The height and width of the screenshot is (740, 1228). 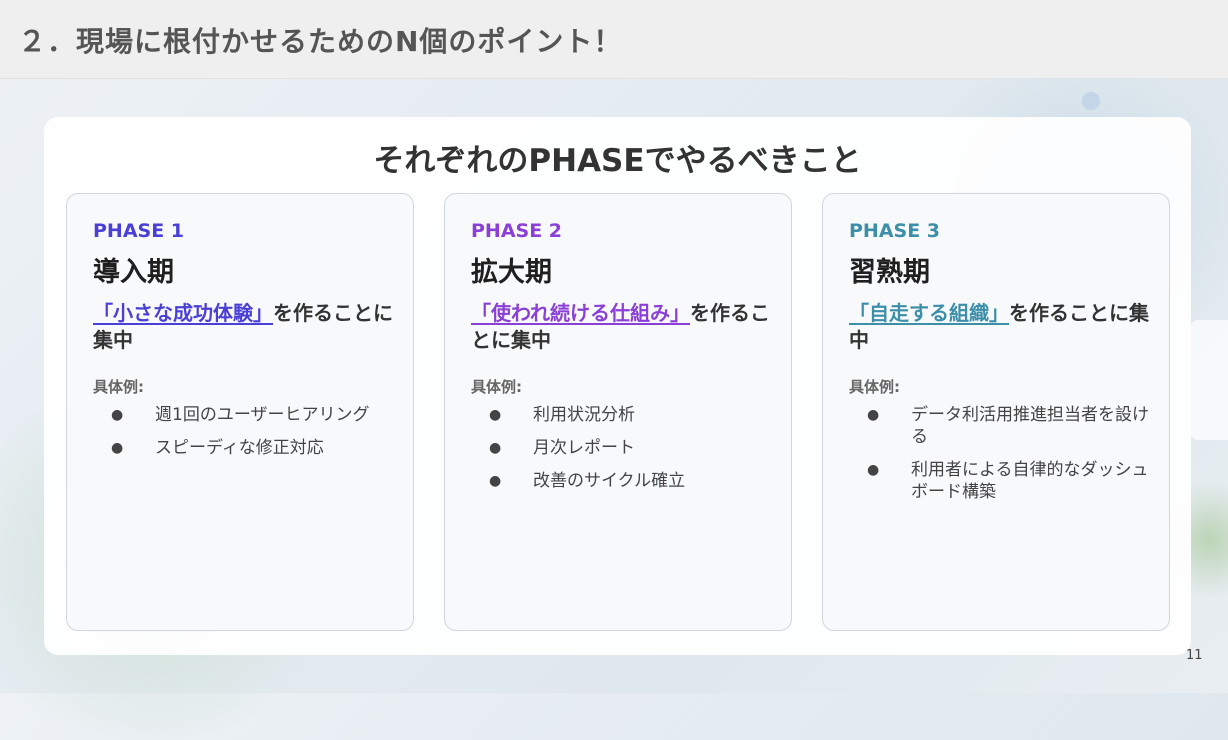 What do you see at coordinates (139, 231) in the screenshot?
I see `phase-label: PHASE 1` at bounding box center [139, 231].